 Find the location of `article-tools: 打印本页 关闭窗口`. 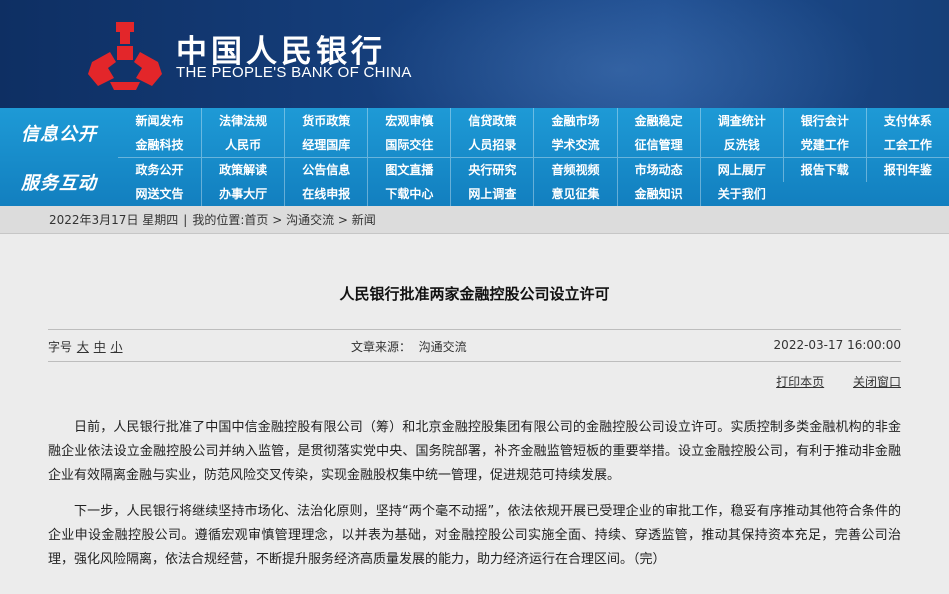

article-tools: 打印本页 关闭窗口 is located at coordinates (826, 381).